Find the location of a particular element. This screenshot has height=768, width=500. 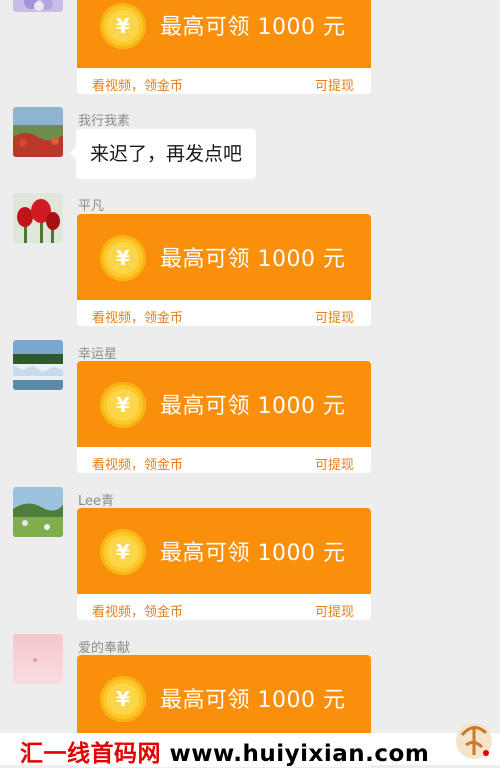

watermark-url: www.huiyixian.com is located at coordinates (299, 754).